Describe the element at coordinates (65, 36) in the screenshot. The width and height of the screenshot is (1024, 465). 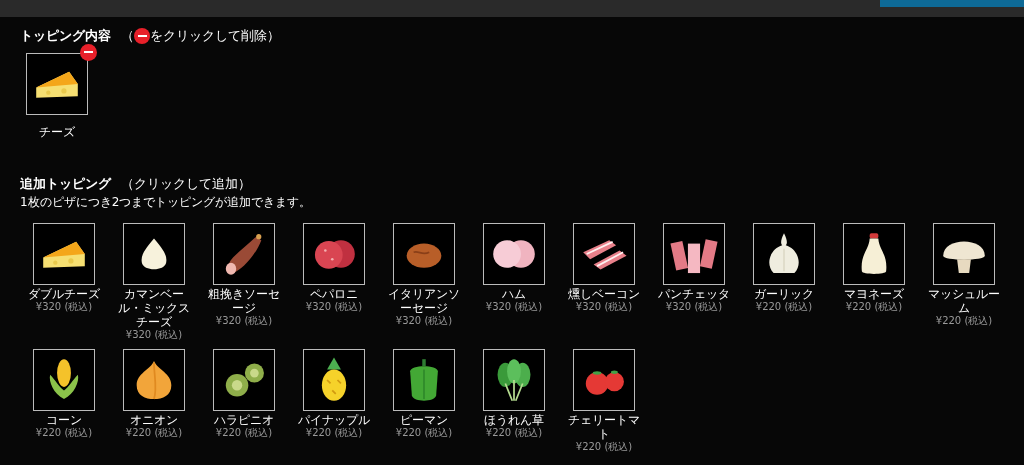
I see `section-title: トッピング内容` at that location.